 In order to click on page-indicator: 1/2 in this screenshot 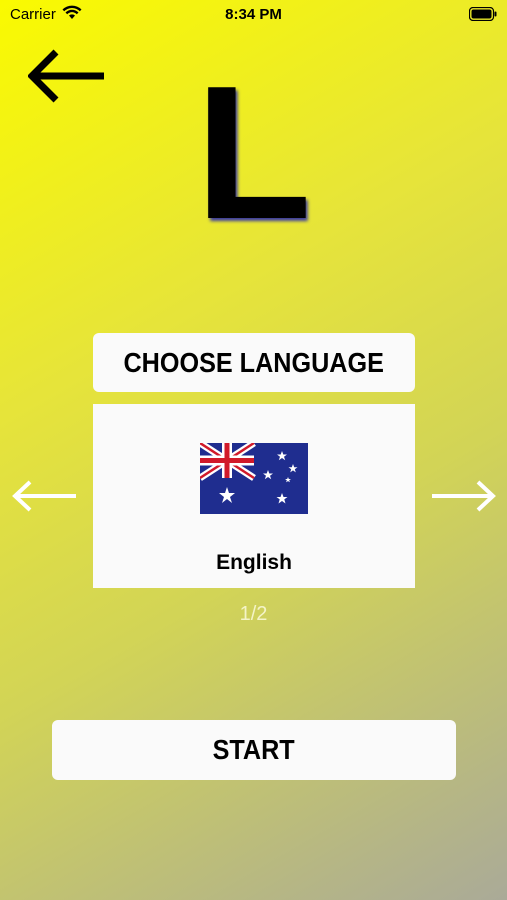, I will do `click(253, 614)`.